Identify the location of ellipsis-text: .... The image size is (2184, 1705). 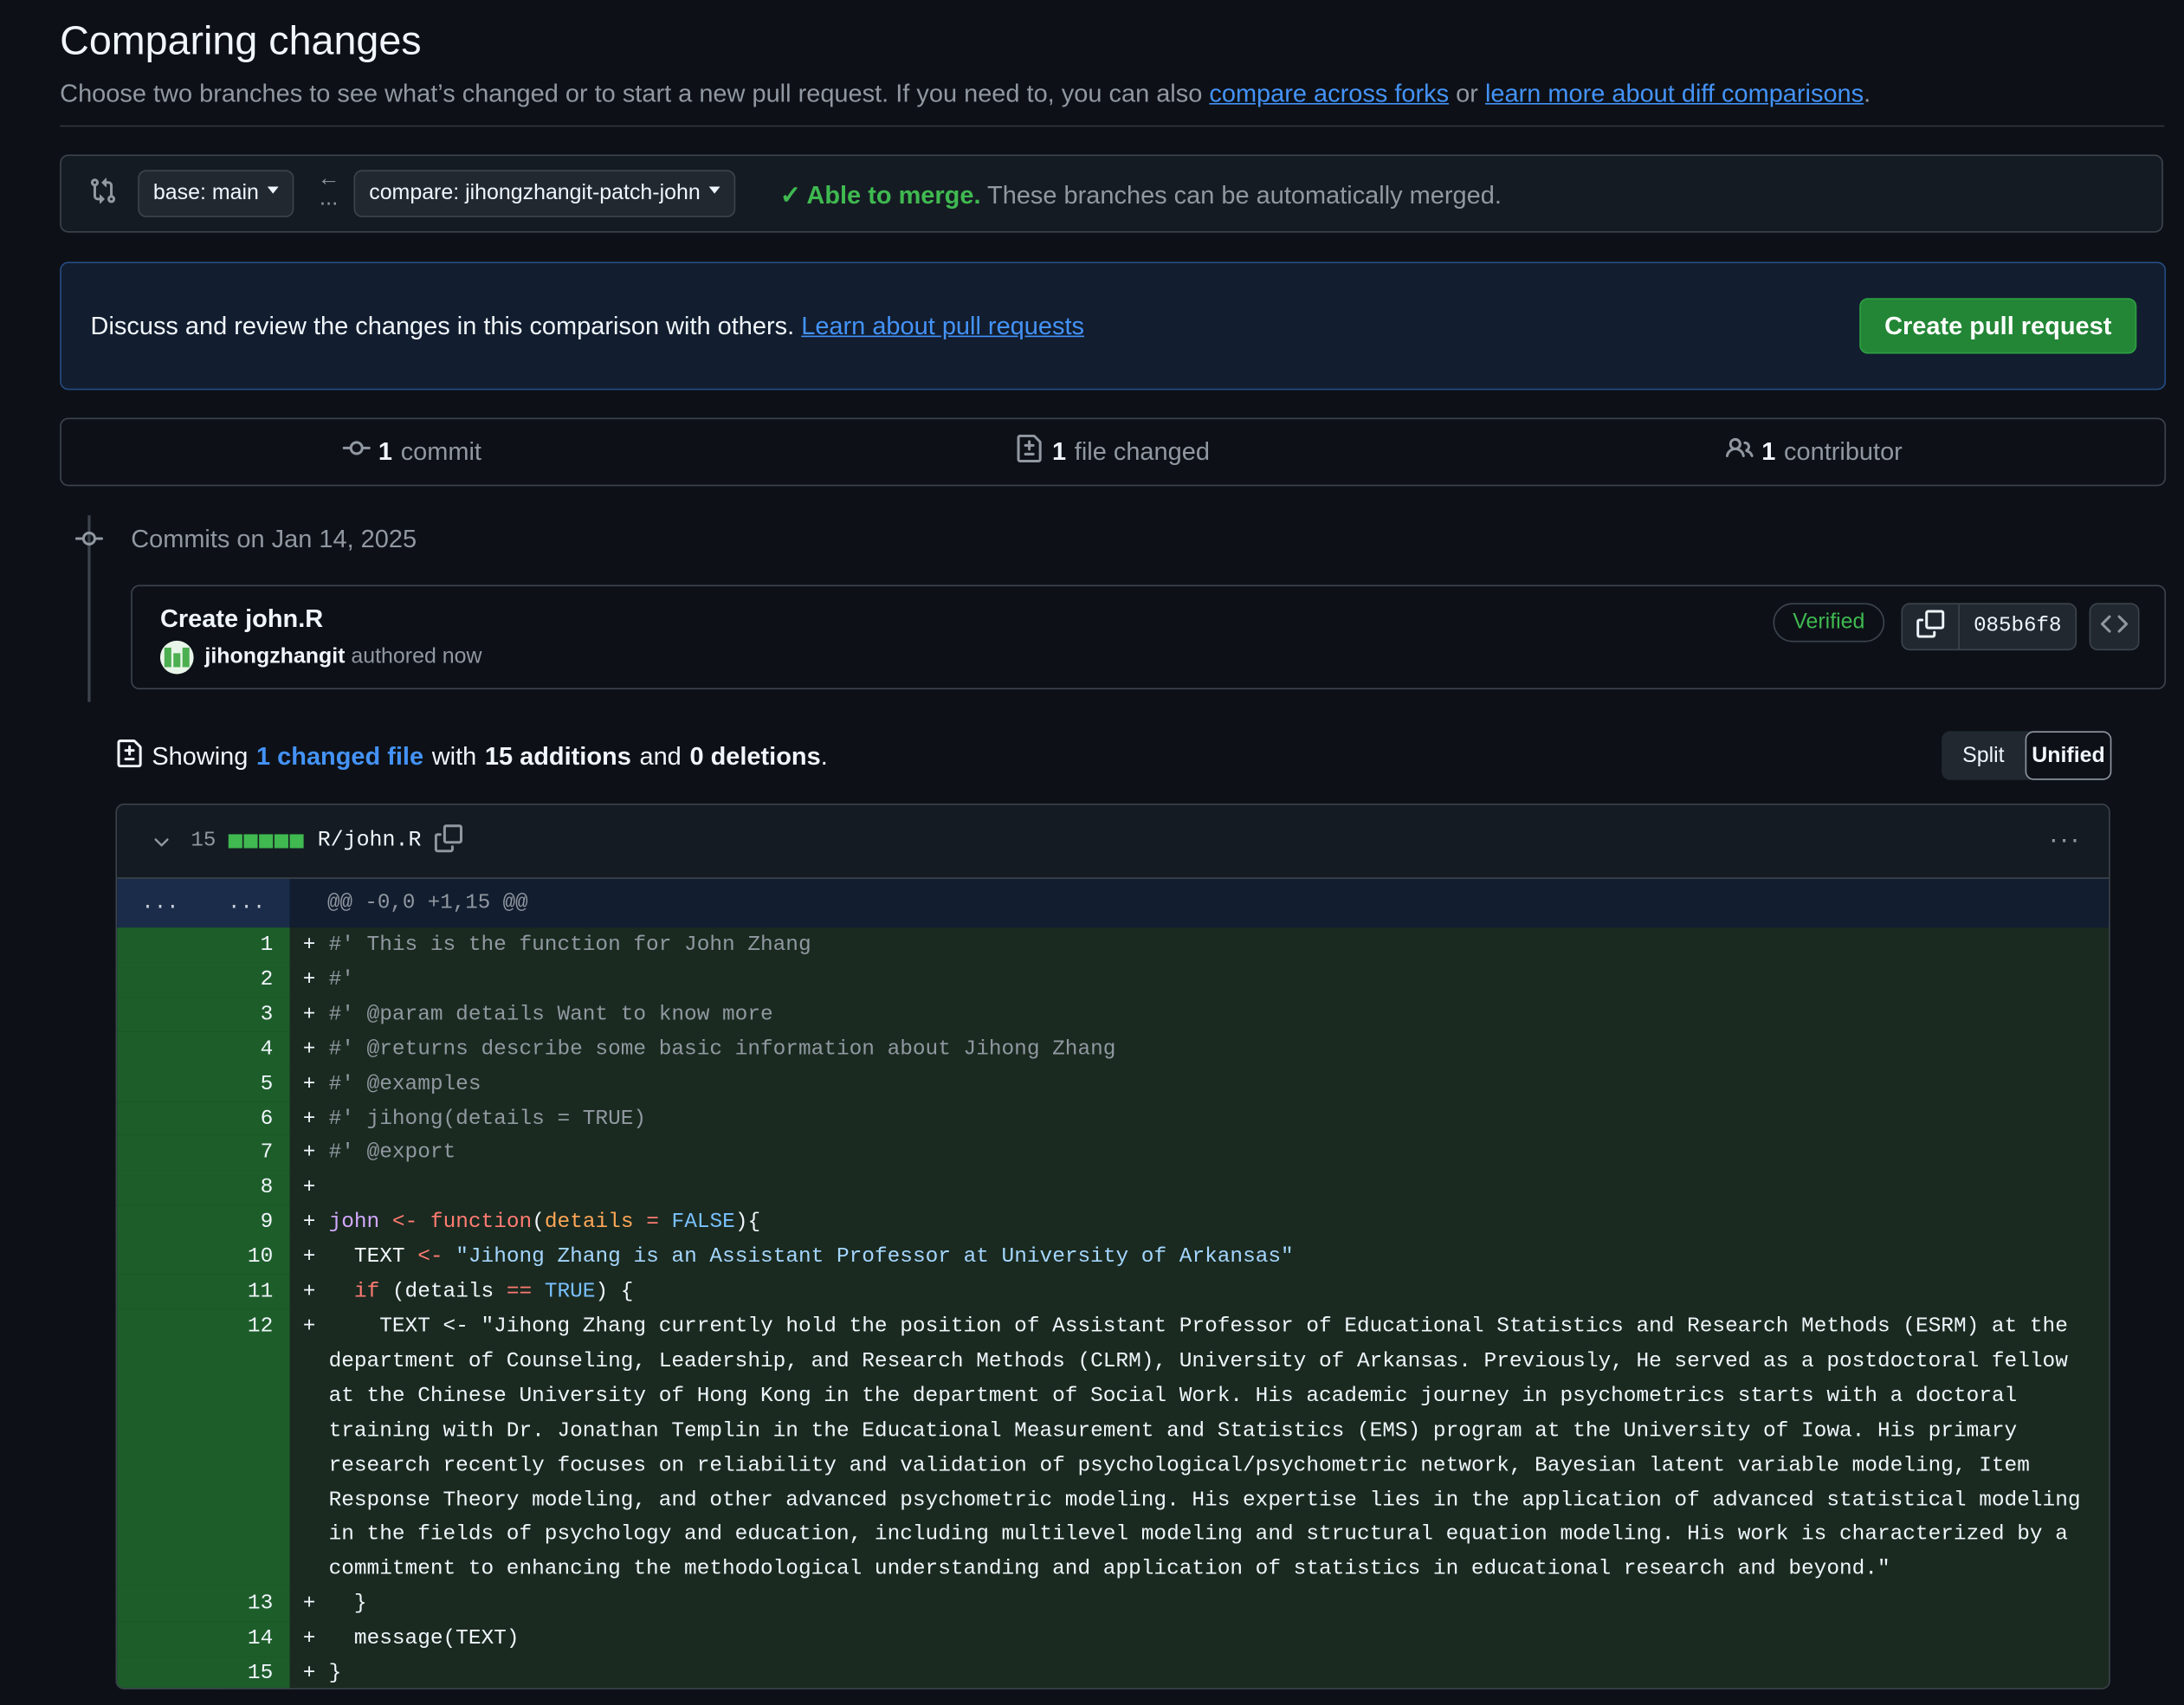
(329, 198).